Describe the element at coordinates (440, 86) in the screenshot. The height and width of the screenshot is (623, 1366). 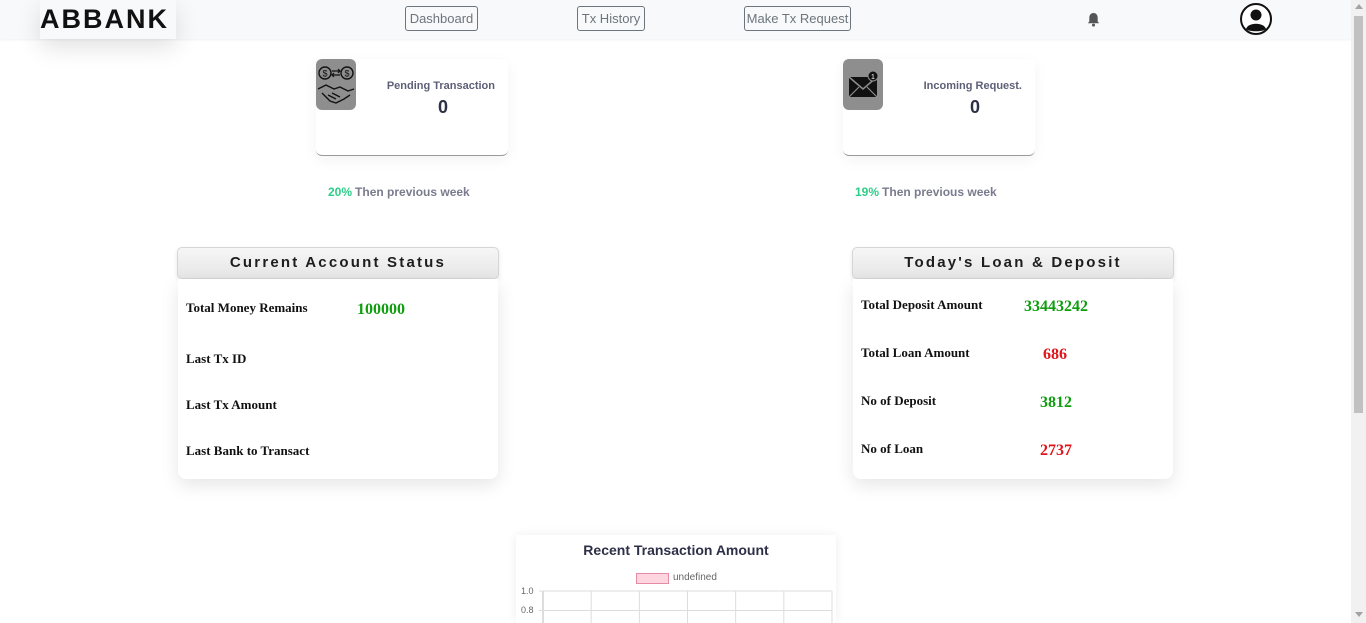
I see `pending-transaction-title: Pending Transaction` at that location.